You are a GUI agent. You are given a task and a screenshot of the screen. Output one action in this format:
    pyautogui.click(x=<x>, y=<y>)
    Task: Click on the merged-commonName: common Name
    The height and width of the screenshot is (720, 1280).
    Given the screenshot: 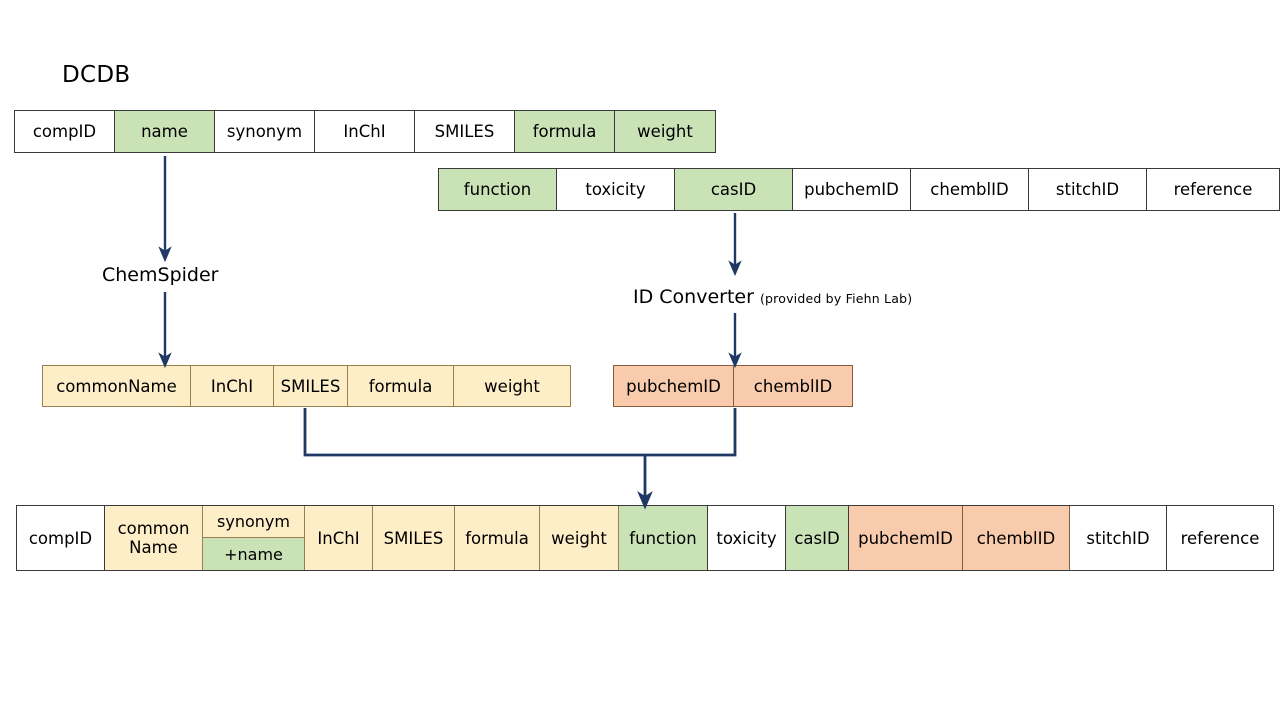 What is the action you would take?
    pyautogui.click(x=154, y=538)
    